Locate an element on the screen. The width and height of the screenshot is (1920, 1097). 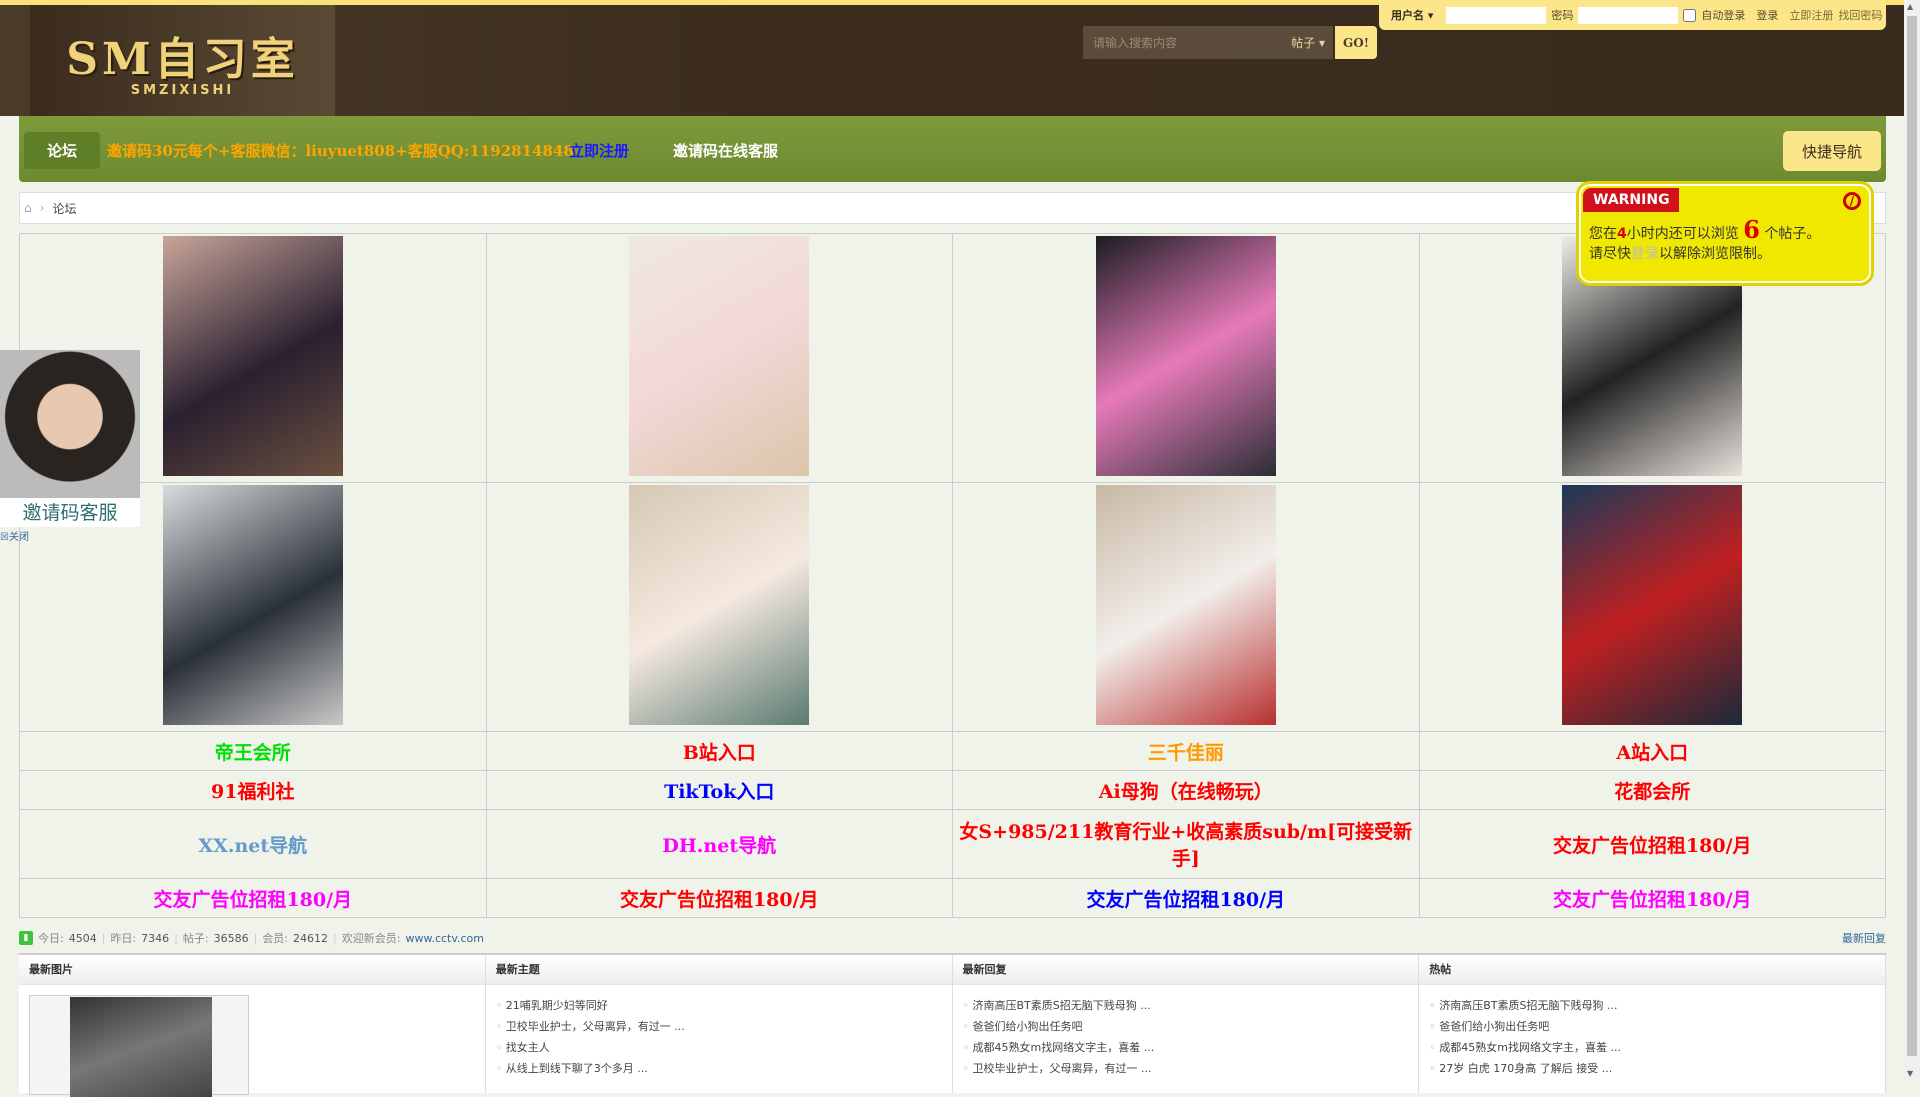
panel-title-topics: 最新主题 is located at coordinates (718, 970).